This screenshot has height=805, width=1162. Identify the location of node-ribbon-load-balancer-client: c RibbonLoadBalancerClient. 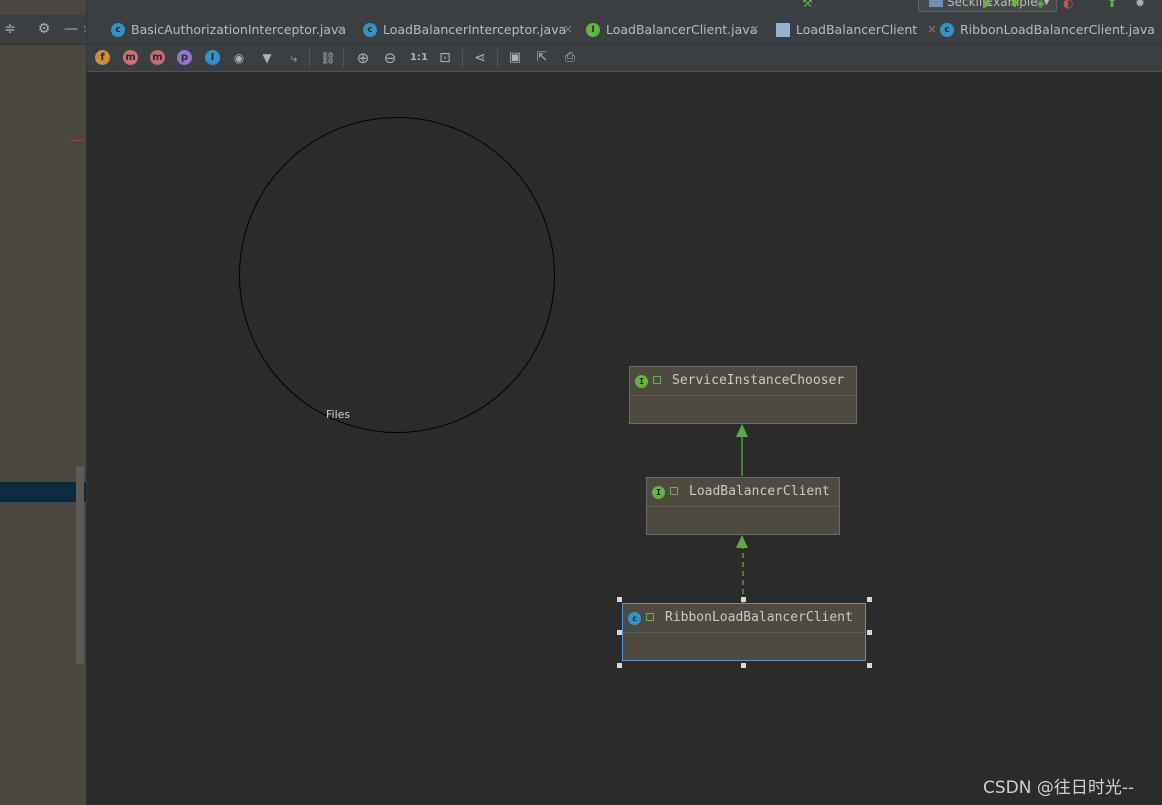
(744, 632).